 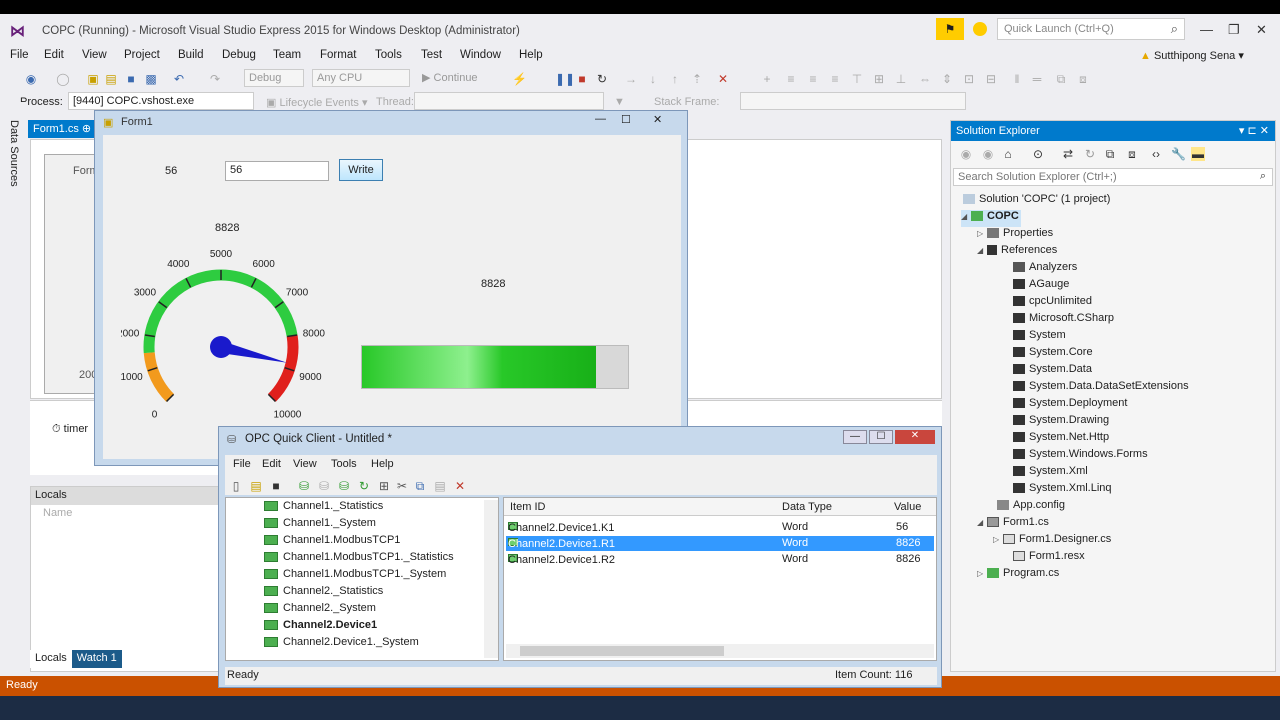 I want to click on align-middle-icon: ⊞, so click(x=879, y=79).